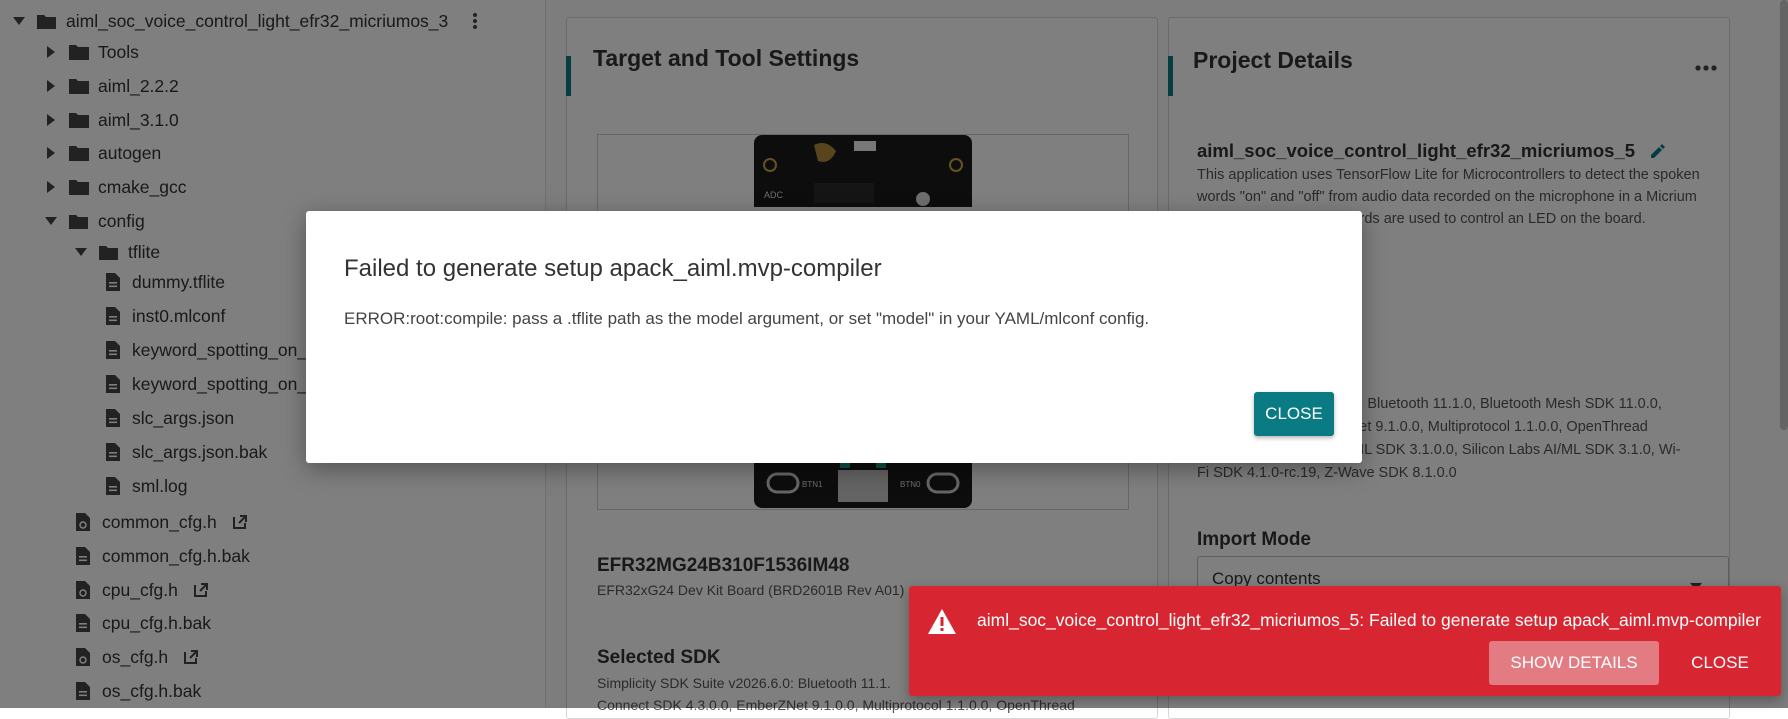 The width and height of the screenshot is (1788, 719). Describe the element at coordinates (942, 624) in the screenshot. I see `warning-icon` at that location.